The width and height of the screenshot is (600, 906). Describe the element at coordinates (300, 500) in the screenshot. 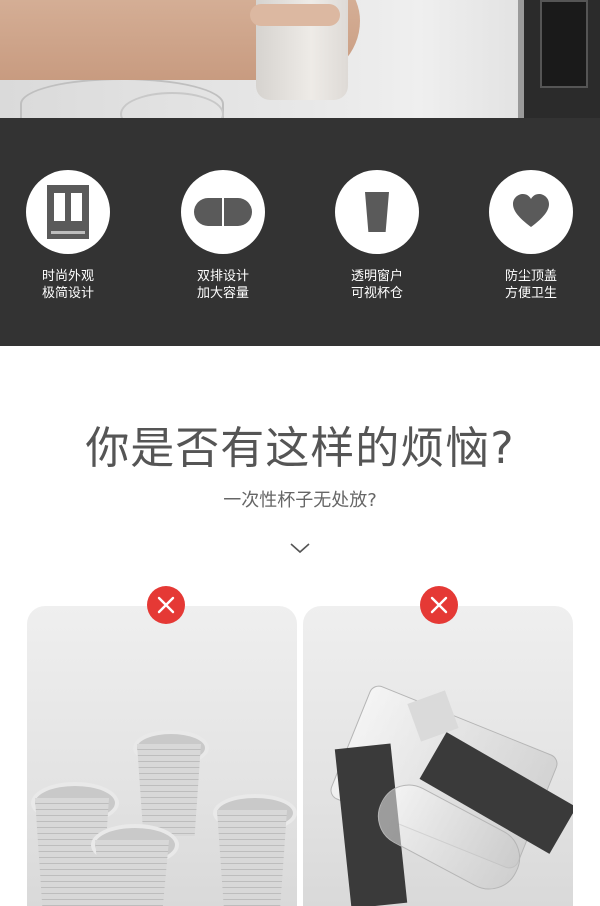

I see `subtitle: 一次性杯子无处放?` at that location.